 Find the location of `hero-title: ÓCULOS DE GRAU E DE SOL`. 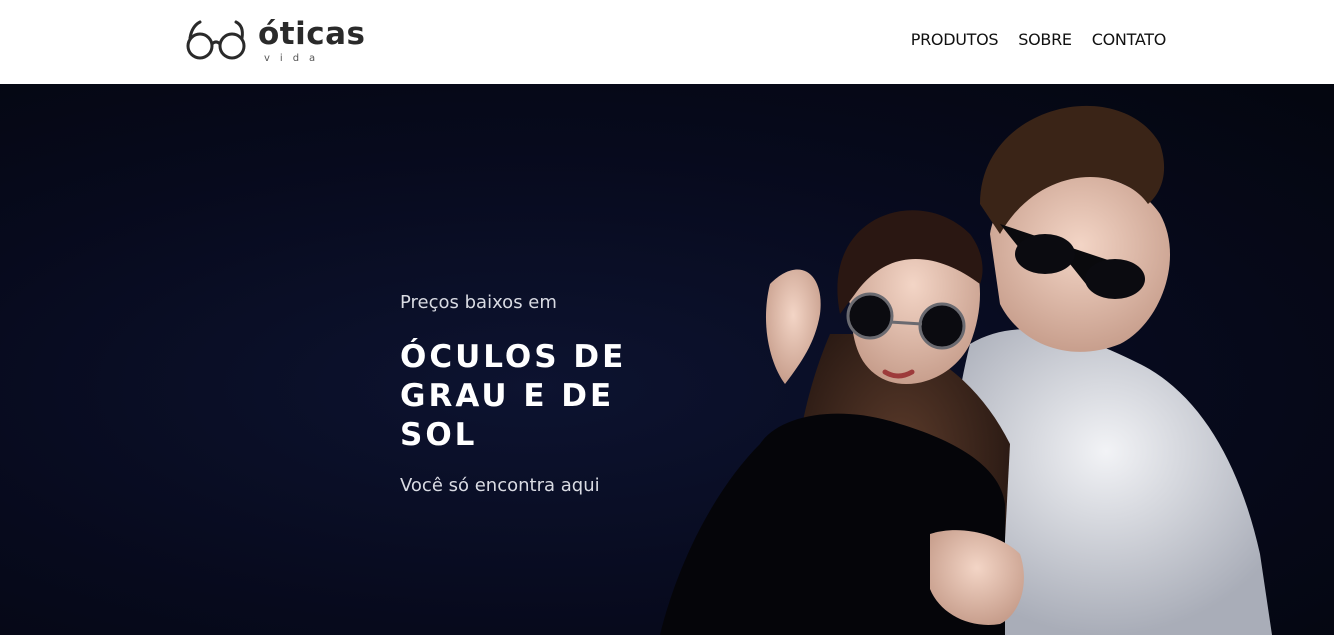

hero-title: ÓCULOS DE GRAU E DE SOL is located at coordinates (513, 396).